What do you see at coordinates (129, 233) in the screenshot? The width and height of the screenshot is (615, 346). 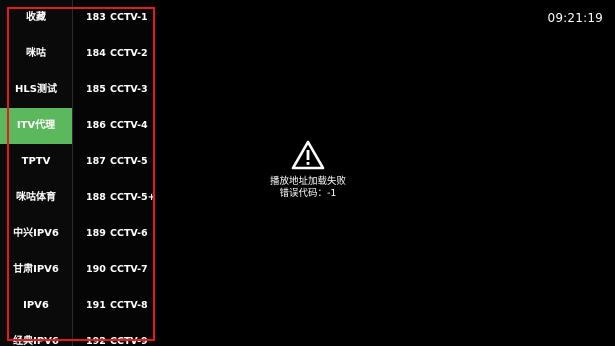 I see `channel-name: CCTV-6` at bounding box center [129, 233].